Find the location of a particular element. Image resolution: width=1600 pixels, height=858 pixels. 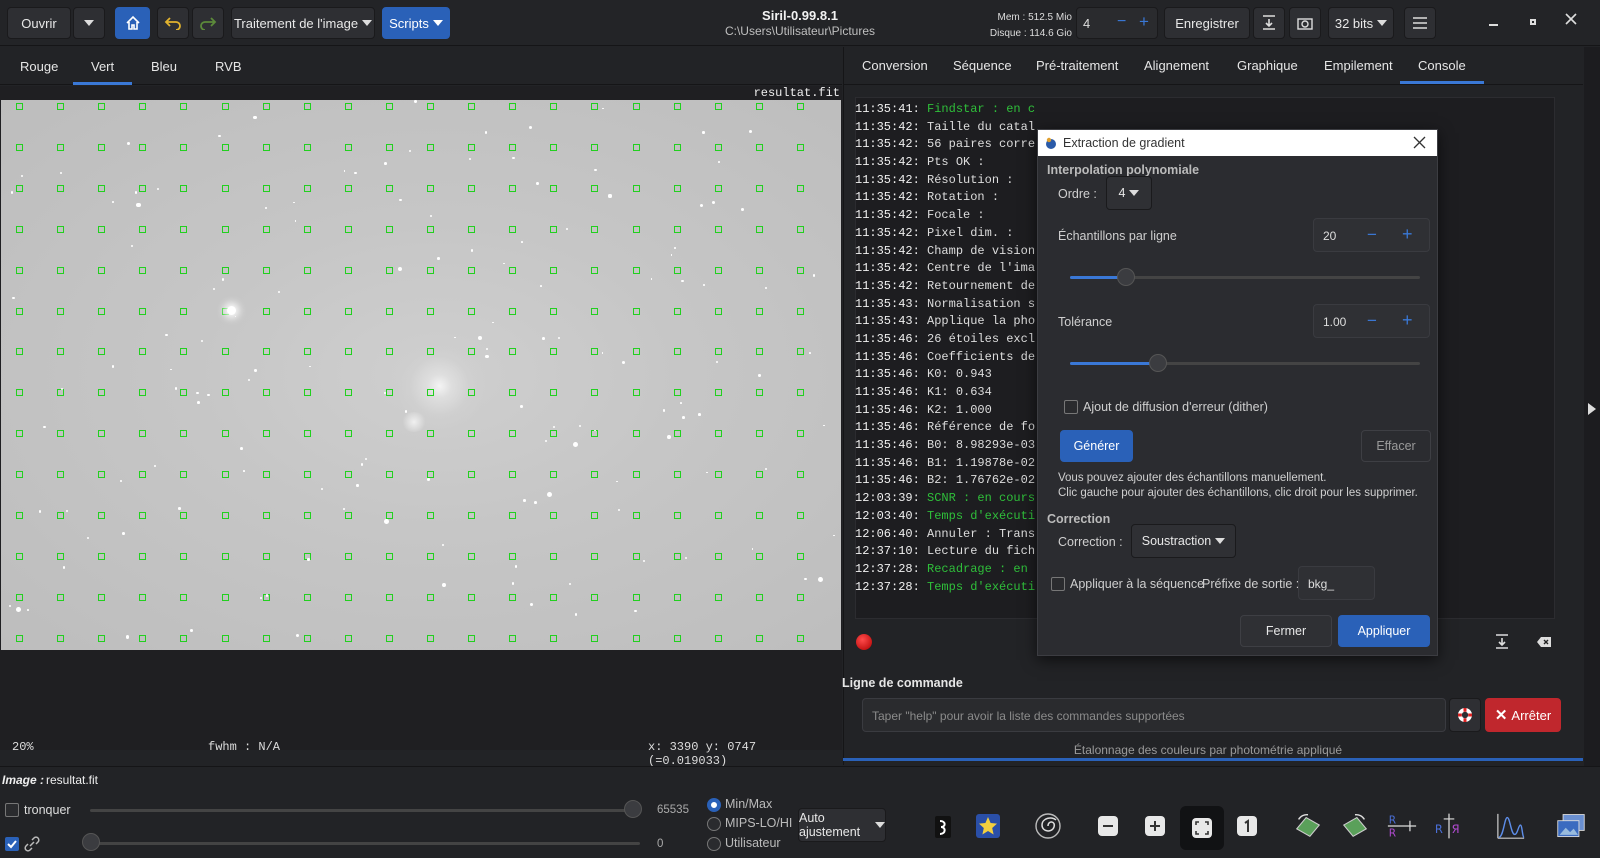

save-button: Enregistrer is located at coordinates (1207, 23).